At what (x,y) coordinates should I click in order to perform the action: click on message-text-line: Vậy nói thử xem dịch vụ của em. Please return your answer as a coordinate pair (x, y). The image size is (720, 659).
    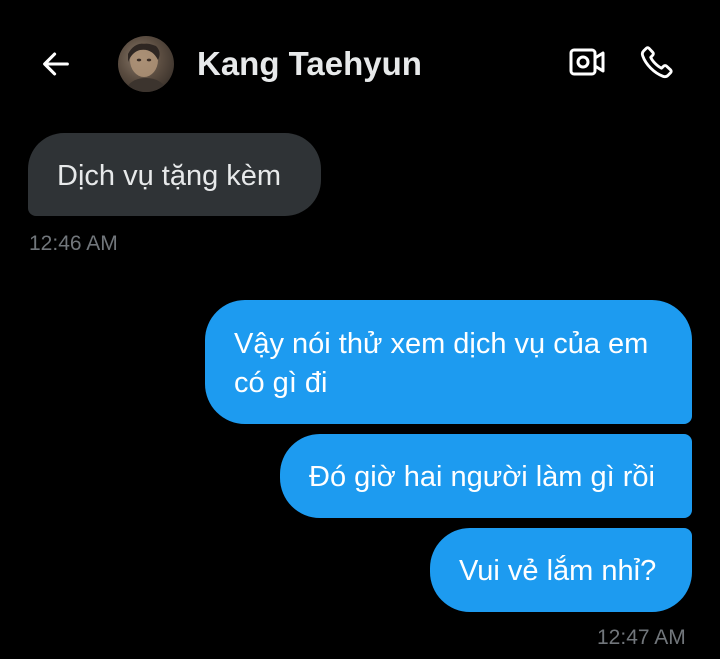
    Looking at the image, I should click on (441, 344).